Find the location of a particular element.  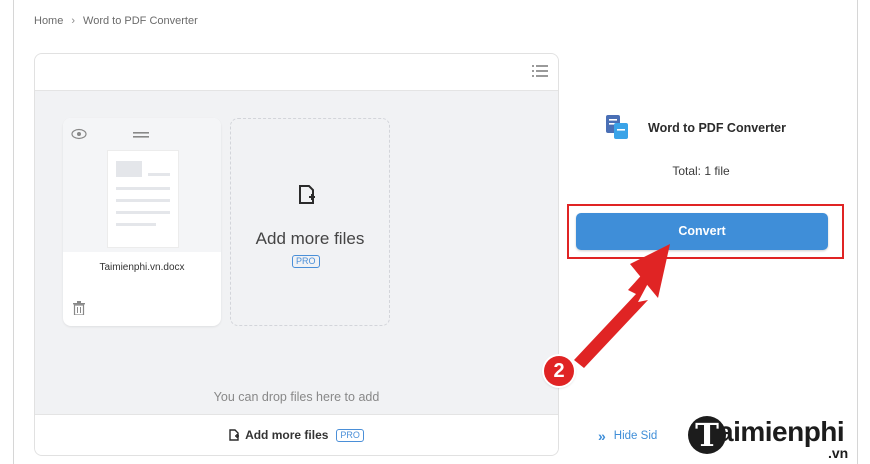

breadcrumb-current: Word to PDF Converter is located at coordinates (140, 21).